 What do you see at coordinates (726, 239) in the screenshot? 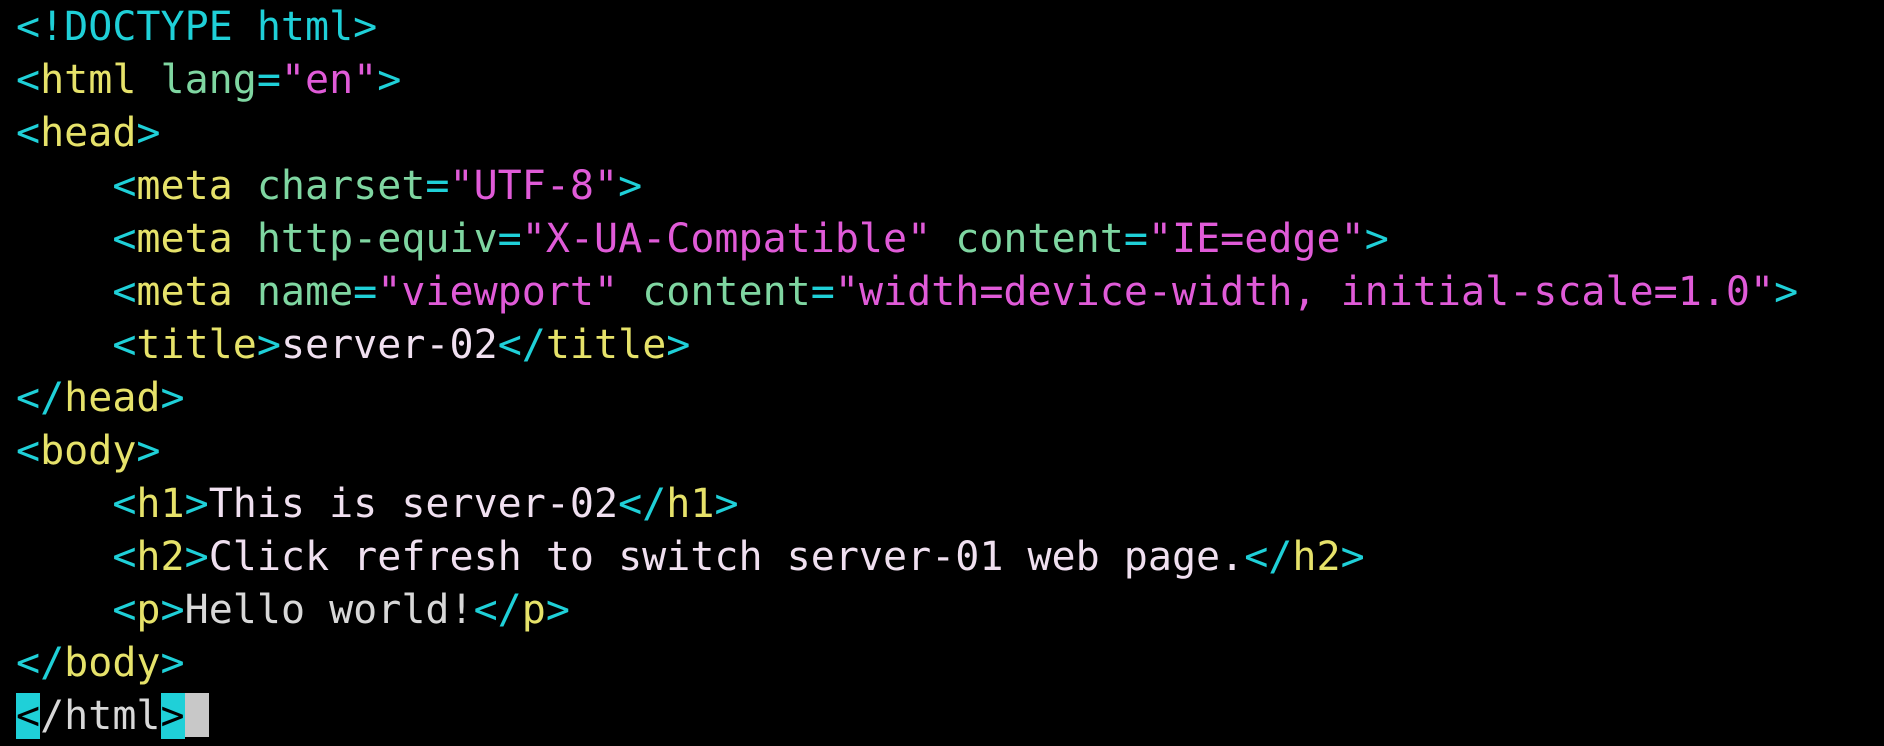
I see `code-token: "X-UA-Compatible"` at bounding box center [726, 239].